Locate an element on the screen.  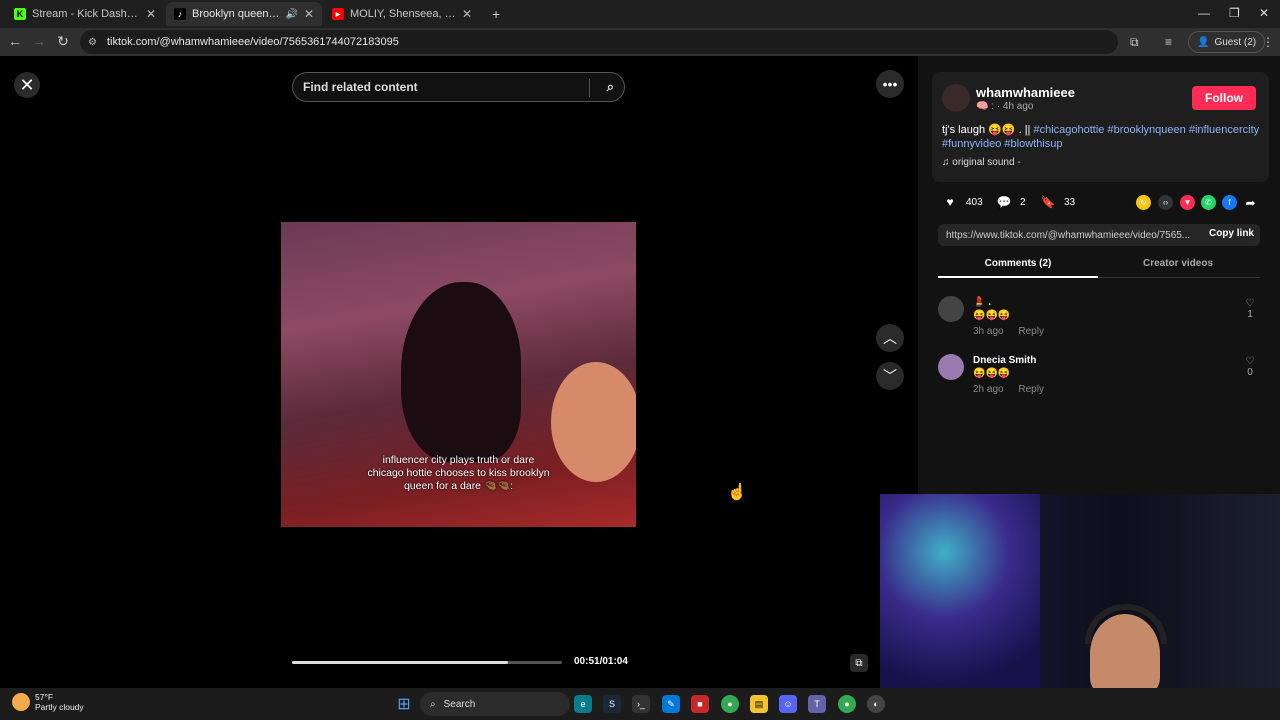
site-info-icon: ⚙ is located at coordinates (92, 42).